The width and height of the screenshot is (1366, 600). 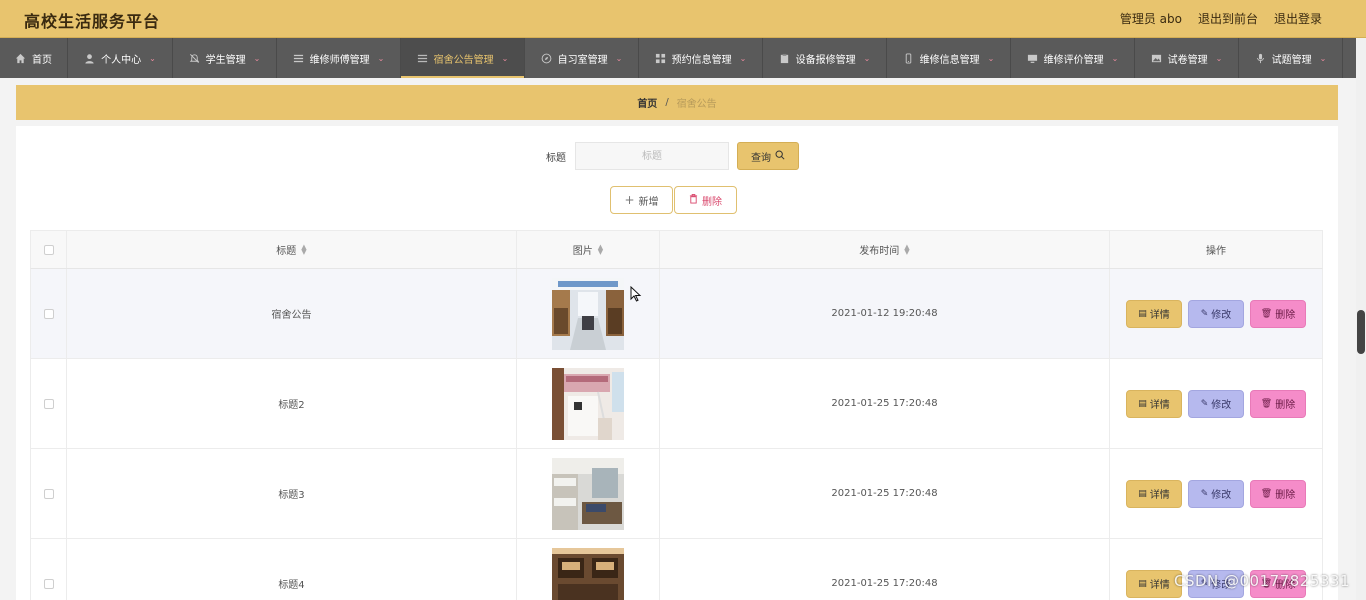 I want to click on nav-booking-management: 预约信息管理 ⌄, so click(x=701, y=58).